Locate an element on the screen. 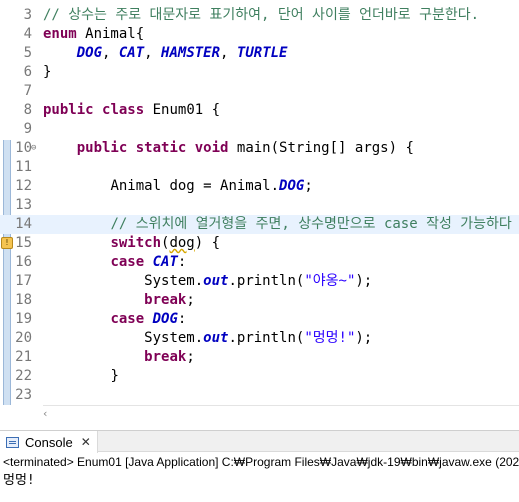 This screenshot has height=502, width=519. code-line: 23 is located at coordinates (259, 395).